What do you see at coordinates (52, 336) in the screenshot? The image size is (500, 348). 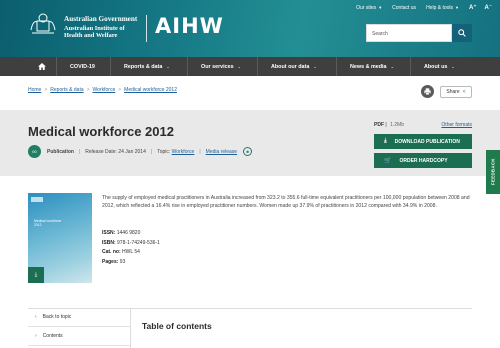 I see `contents-label: Contents` at bounding box center [52, 336].